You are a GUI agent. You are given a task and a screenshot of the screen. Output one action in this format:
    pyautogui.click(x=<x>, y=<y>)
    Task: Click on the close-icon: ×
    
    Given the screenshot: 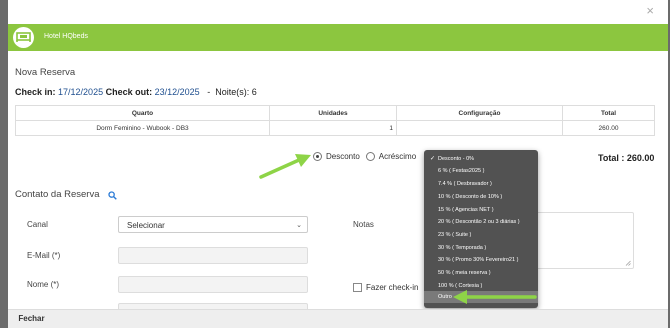 What is the action you would take?
    pyautogui.click(x=650, y=10)
    